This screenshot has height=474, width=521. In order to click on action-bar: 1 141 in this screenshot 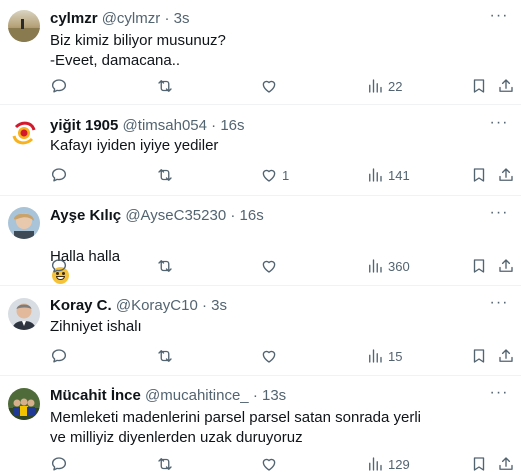, I will do `click(260, 175)`.